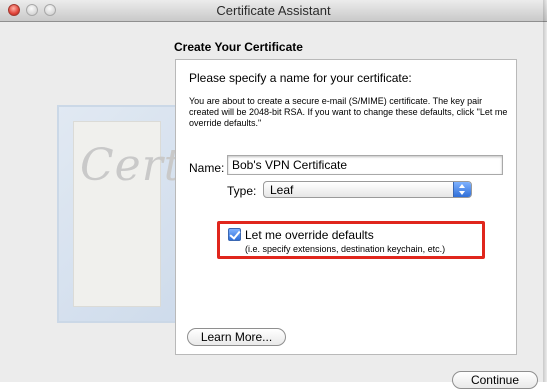  Describe the element at coordinates (545, 191) in the screenshot. I see `window-edge-shadow` at that location.